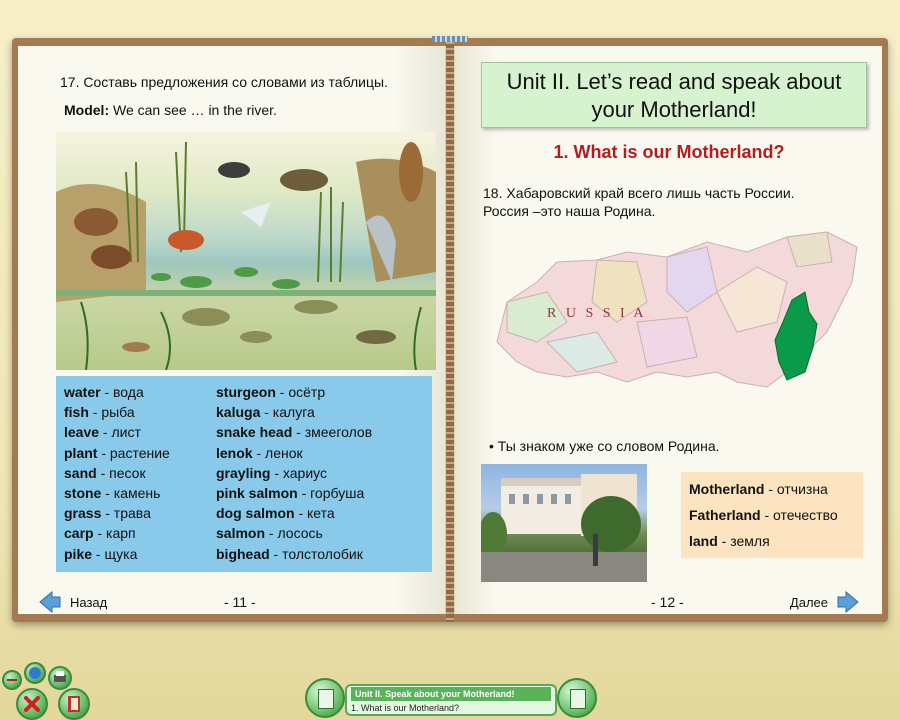 Image resolution: width=900 pixels, height=720 pixels. Describe the element at coordinates (799, 515) in the screenshot. I see `word-ru: - отечество` at that location.